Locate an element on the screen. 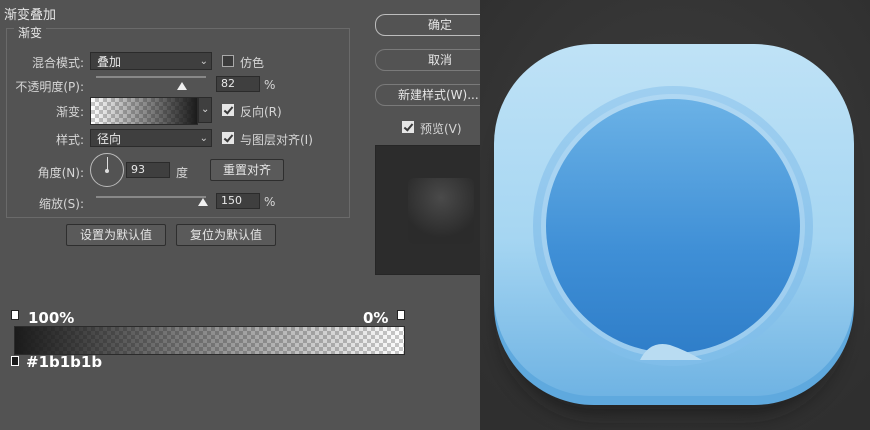 The image size is (870, 430). scale-unit: % is located at coordinates (270, 202).